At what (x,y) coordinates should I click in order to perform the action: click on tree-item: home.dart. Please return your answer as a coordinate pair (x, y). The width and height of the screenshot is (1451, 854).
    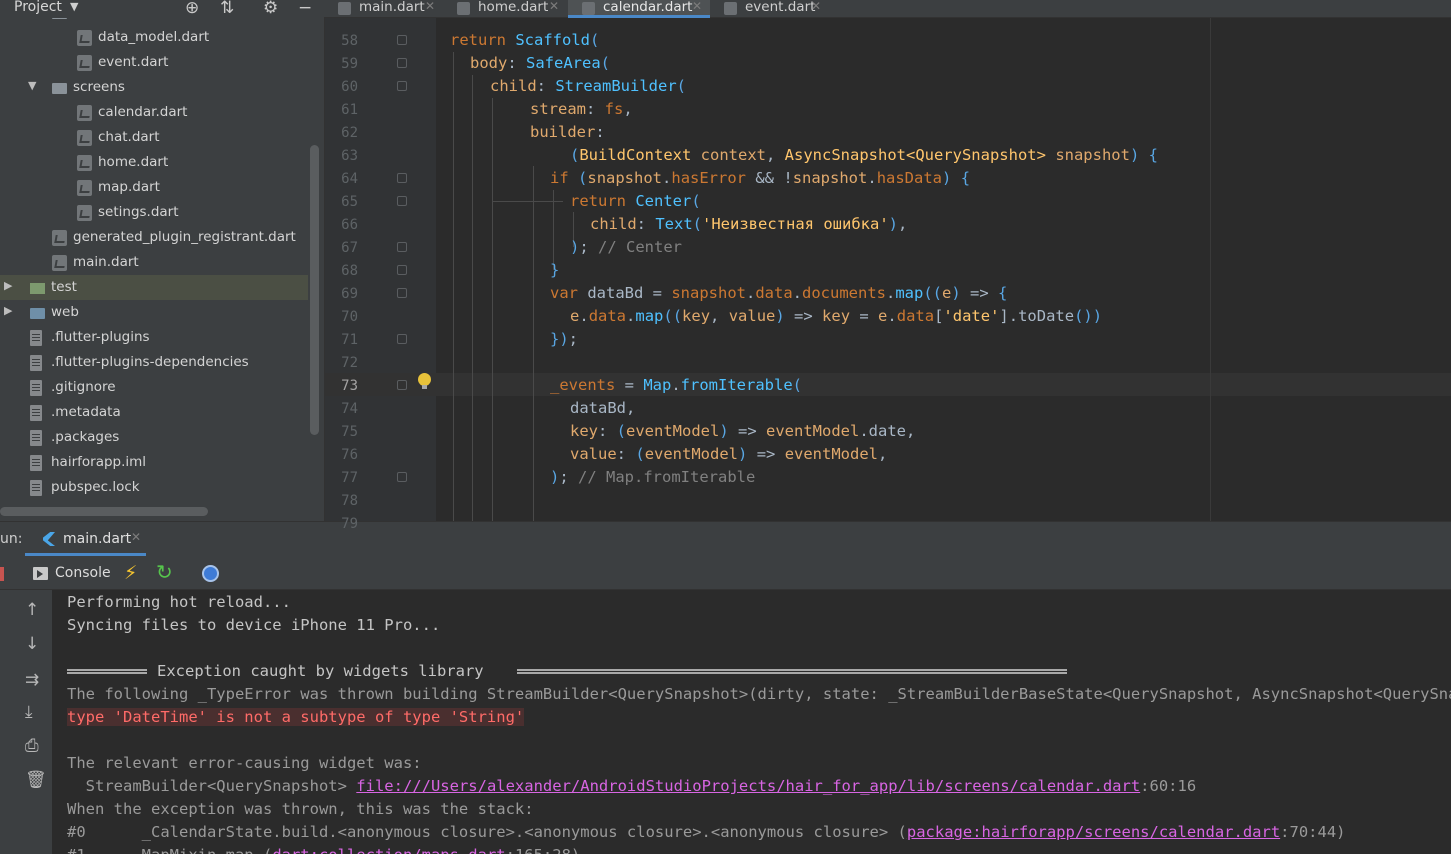
    Looking at the image, I should click on (154, 162).